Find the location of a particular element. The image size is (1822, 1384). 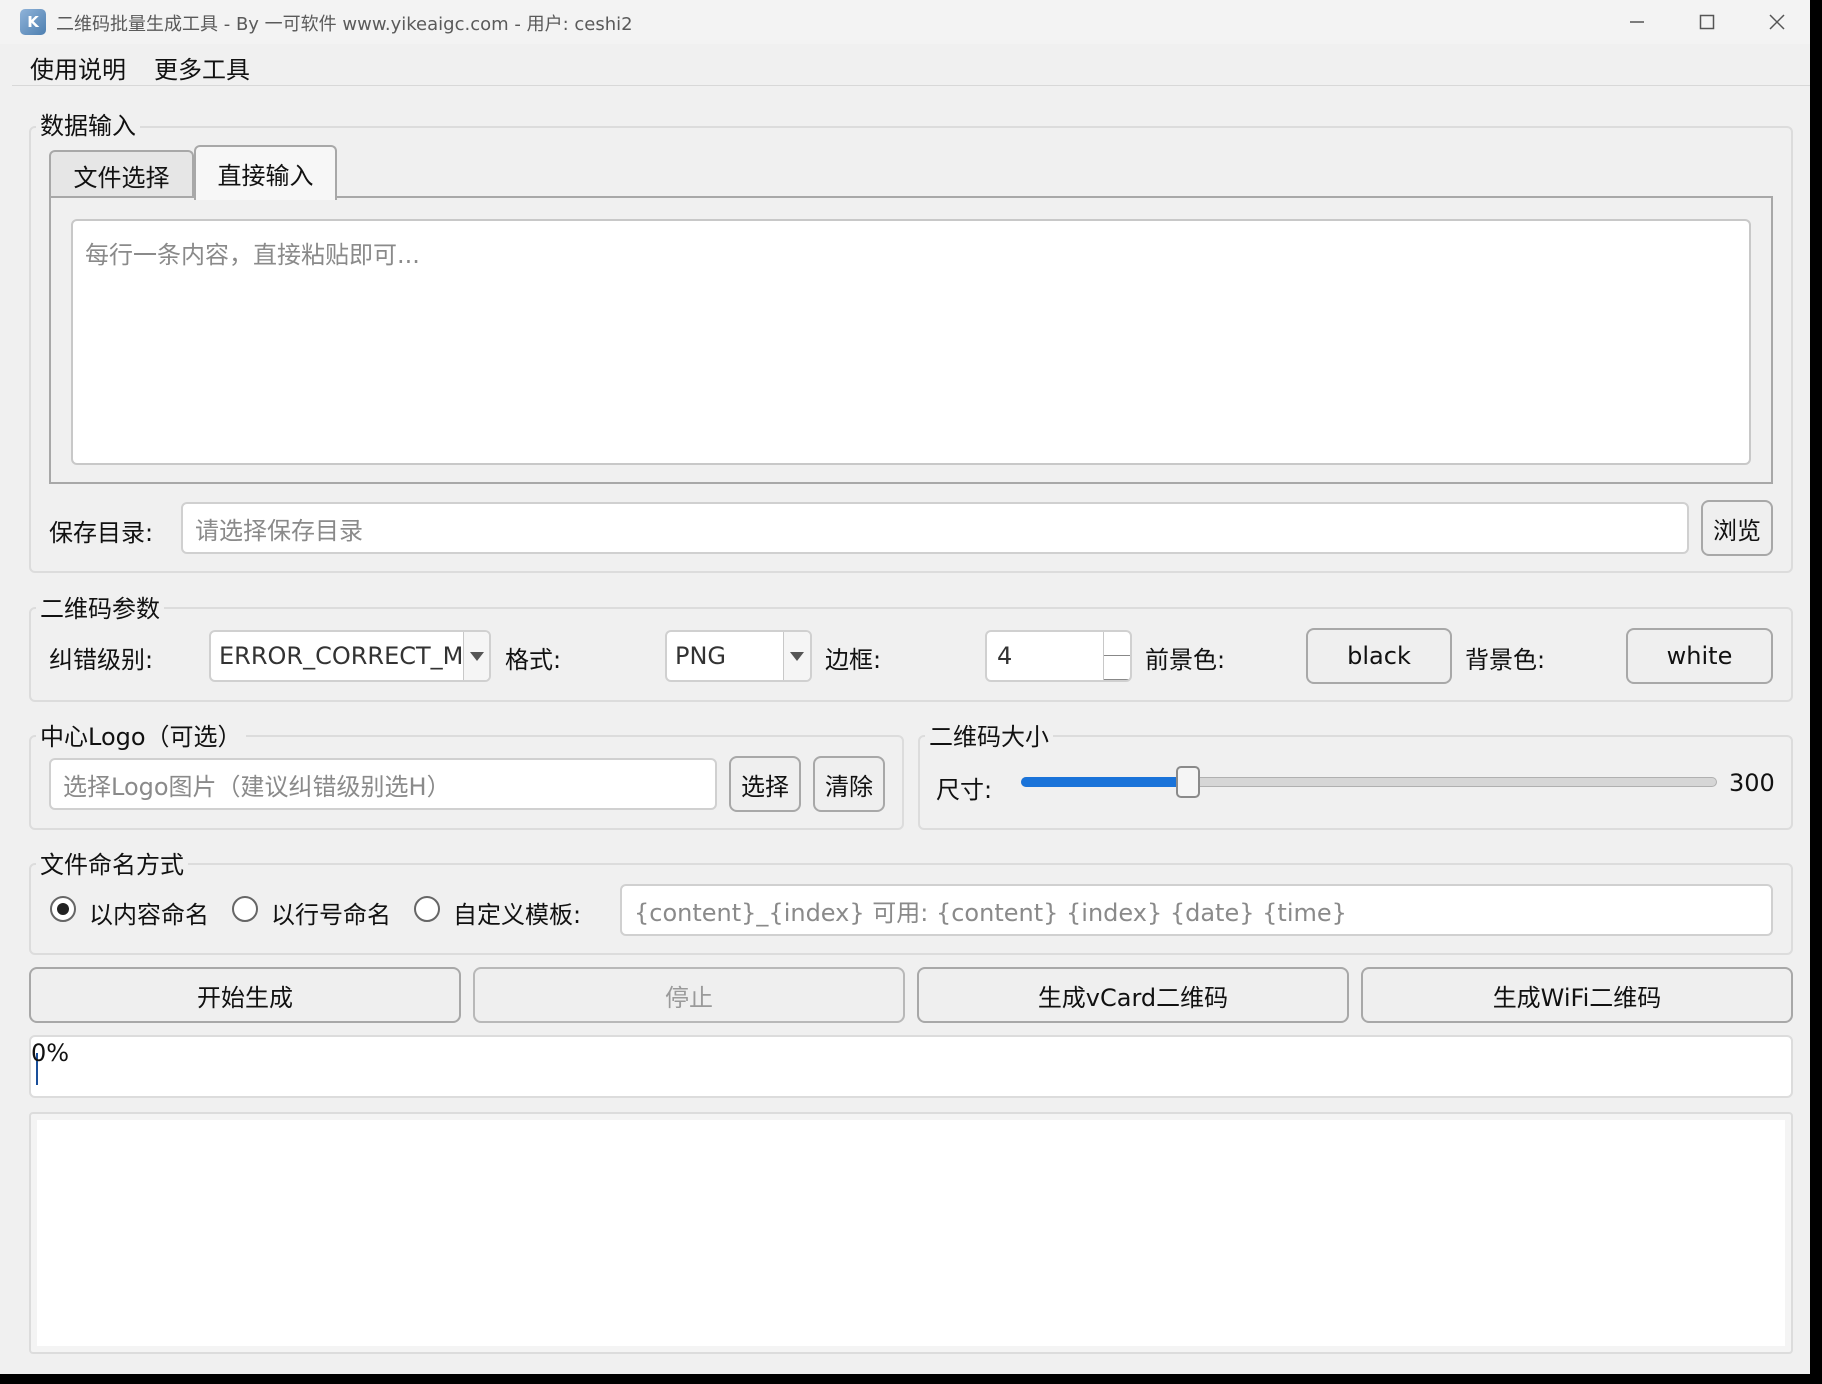

save-dir-input: 请选择保存目录 is located at coordinates (935, 528).